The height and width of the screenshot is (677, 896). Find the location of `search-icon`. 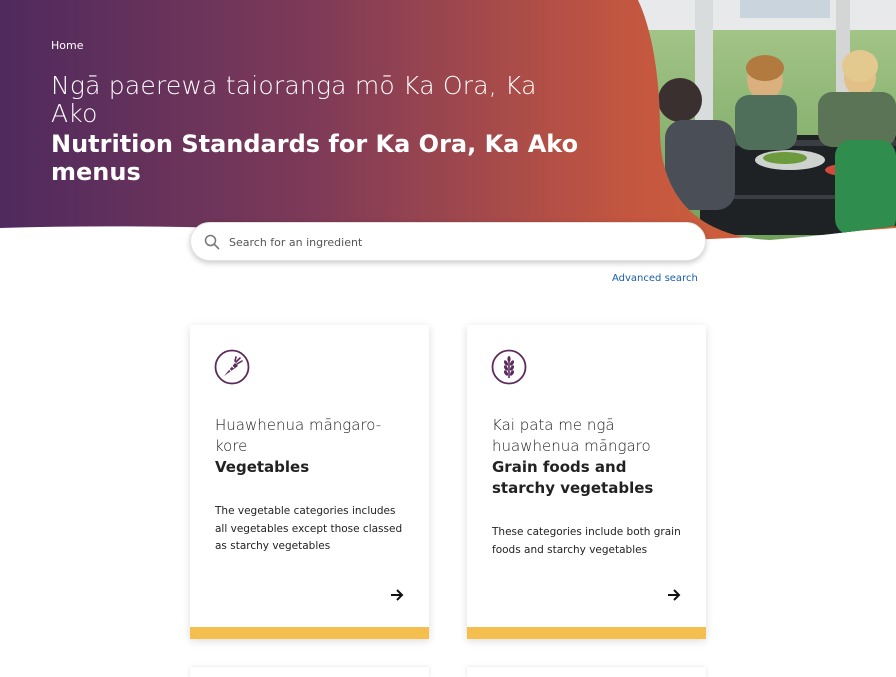

search-icon is located at coordinates (212, 242).